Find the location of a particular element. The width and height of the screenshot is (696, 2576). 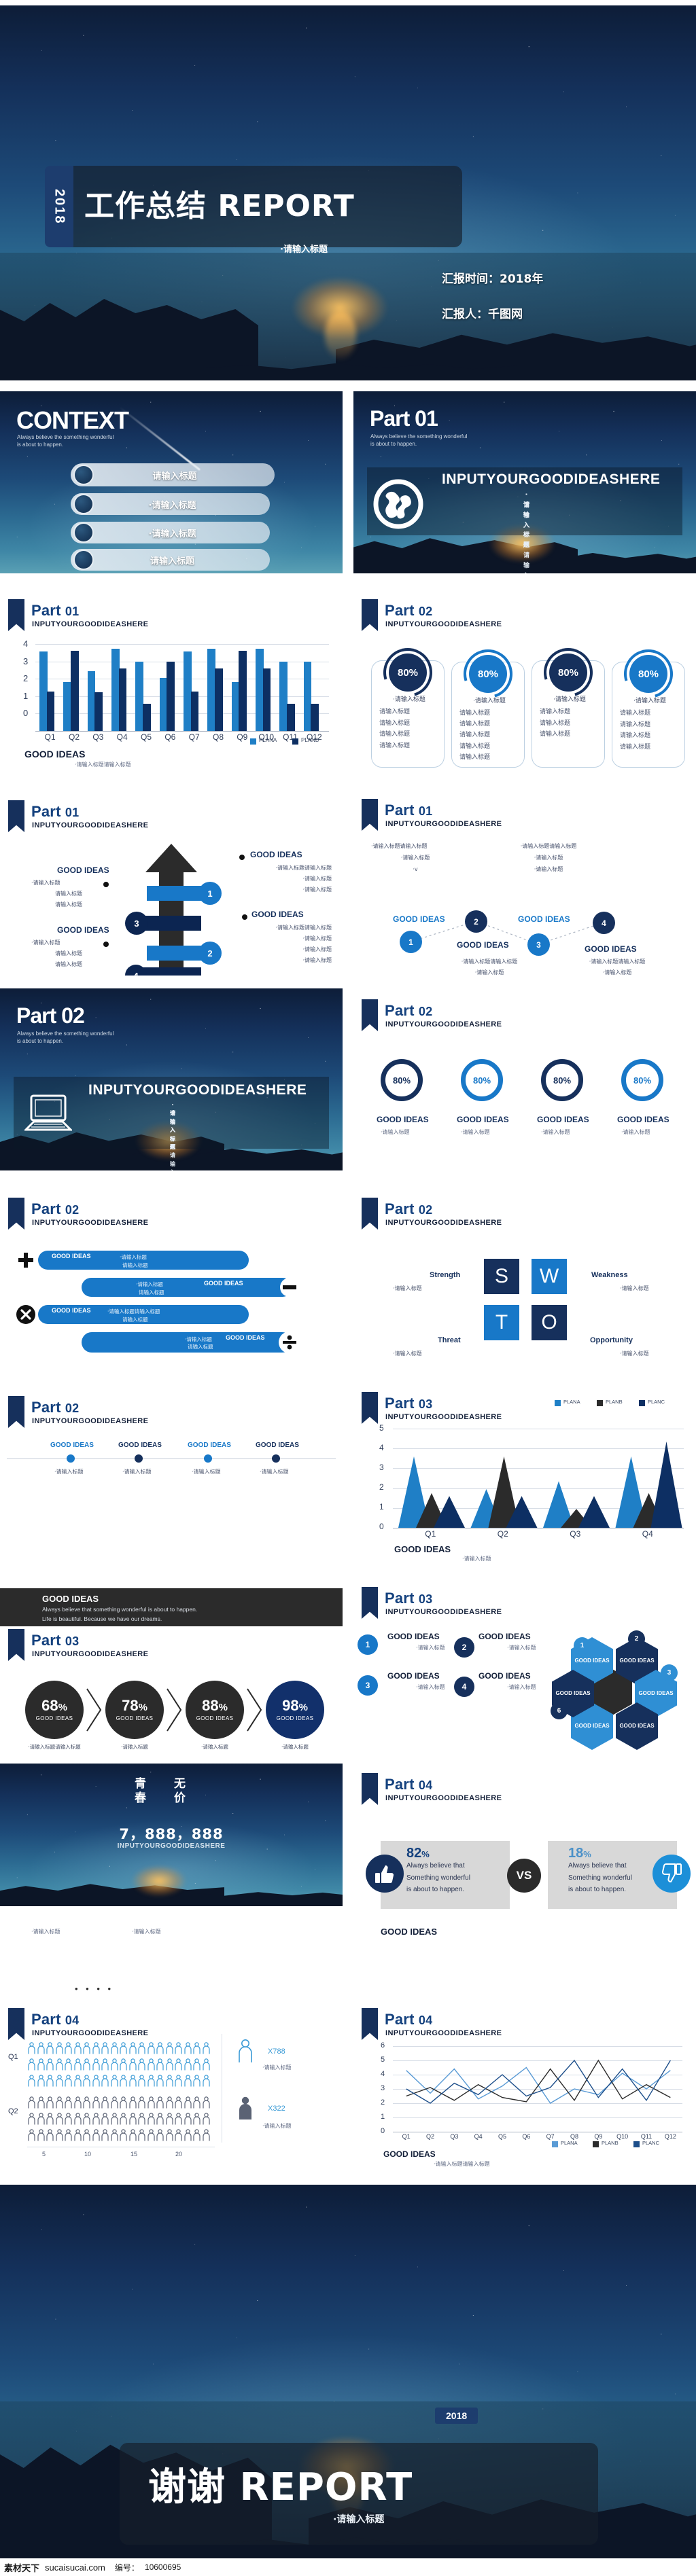

arrow-callout-line: 请输入标题 is located at coordinates (68, 894).